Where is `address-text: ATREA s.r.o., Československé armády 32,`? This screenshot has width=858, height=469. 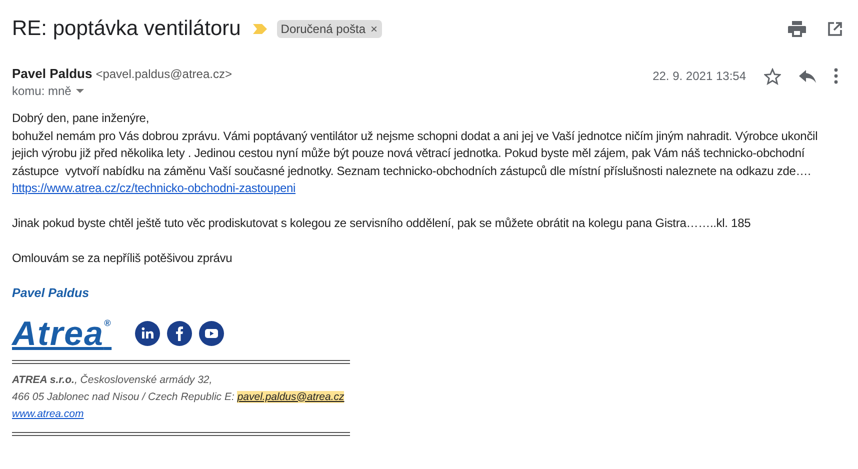
address-text: ATREA s.r.o., Československé armády 32, is located at coordinates (113, 380).